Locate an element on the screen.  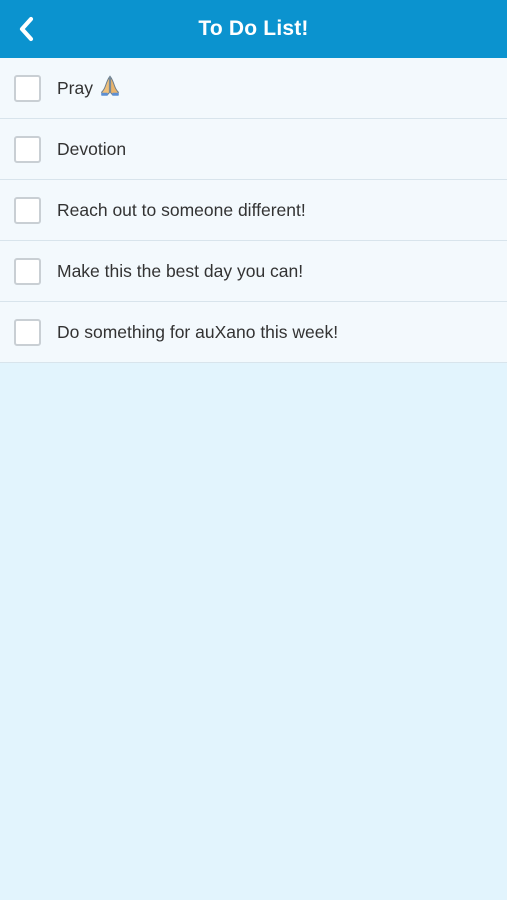
page-title: To Do List! is located at coordinates (253, 28).